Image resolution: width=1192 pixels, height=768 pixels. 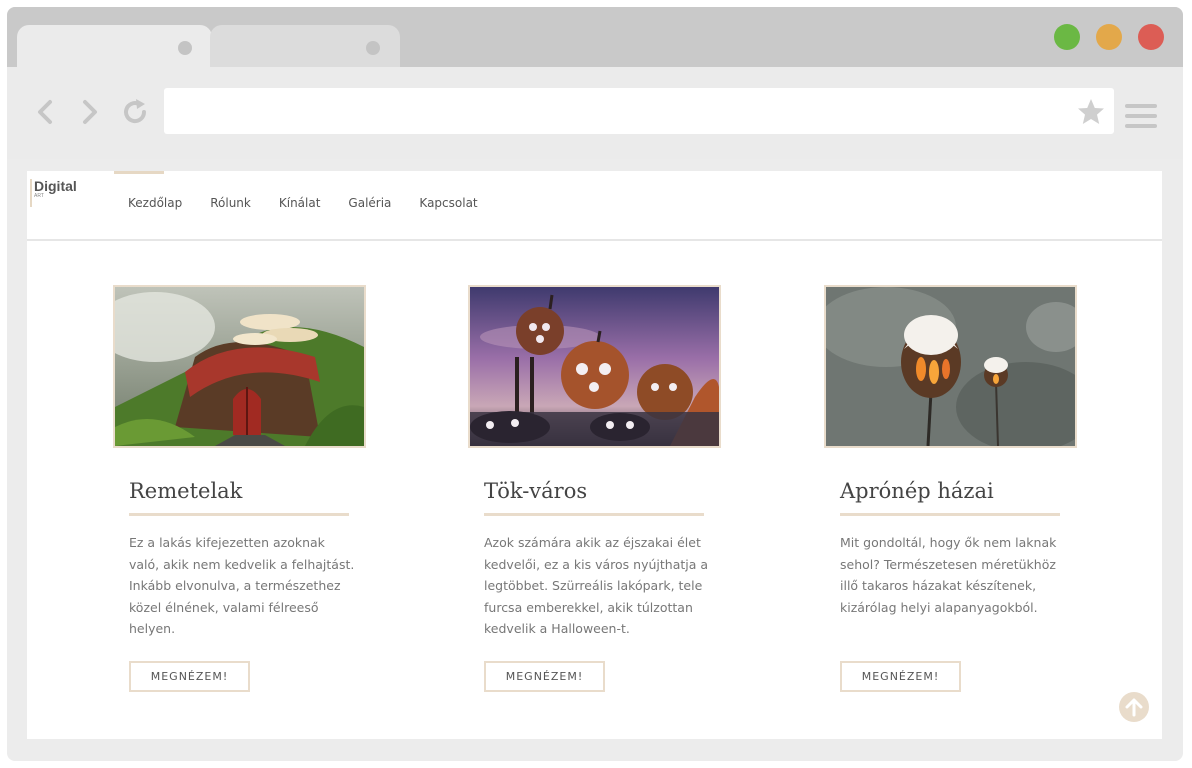 I want to click on browser-tab-active, so click(x=114, y=46).